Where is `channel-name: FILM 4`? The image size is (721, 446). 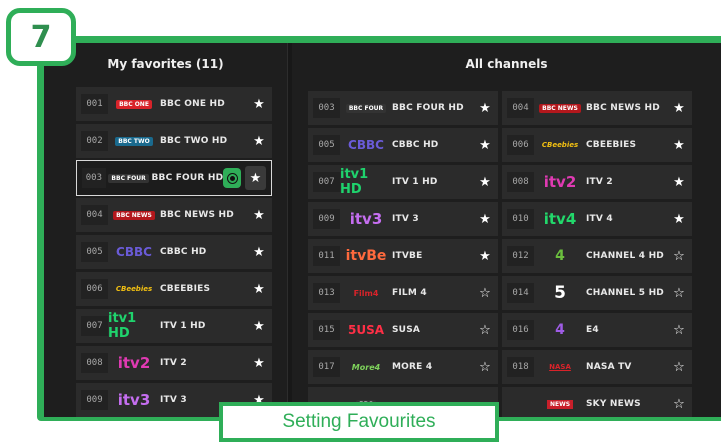 channel-name: FILM 4 is located at coordinates (409, 293).